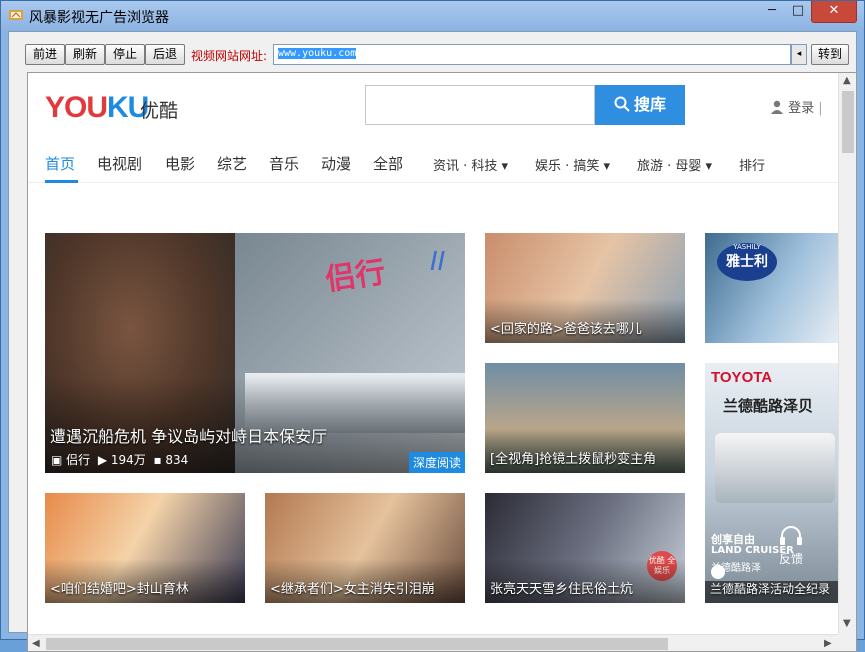 This screenshot has height=652, width=865. I want to click on window-title: 风暴影视无广告浏览器, so click(99, 18).